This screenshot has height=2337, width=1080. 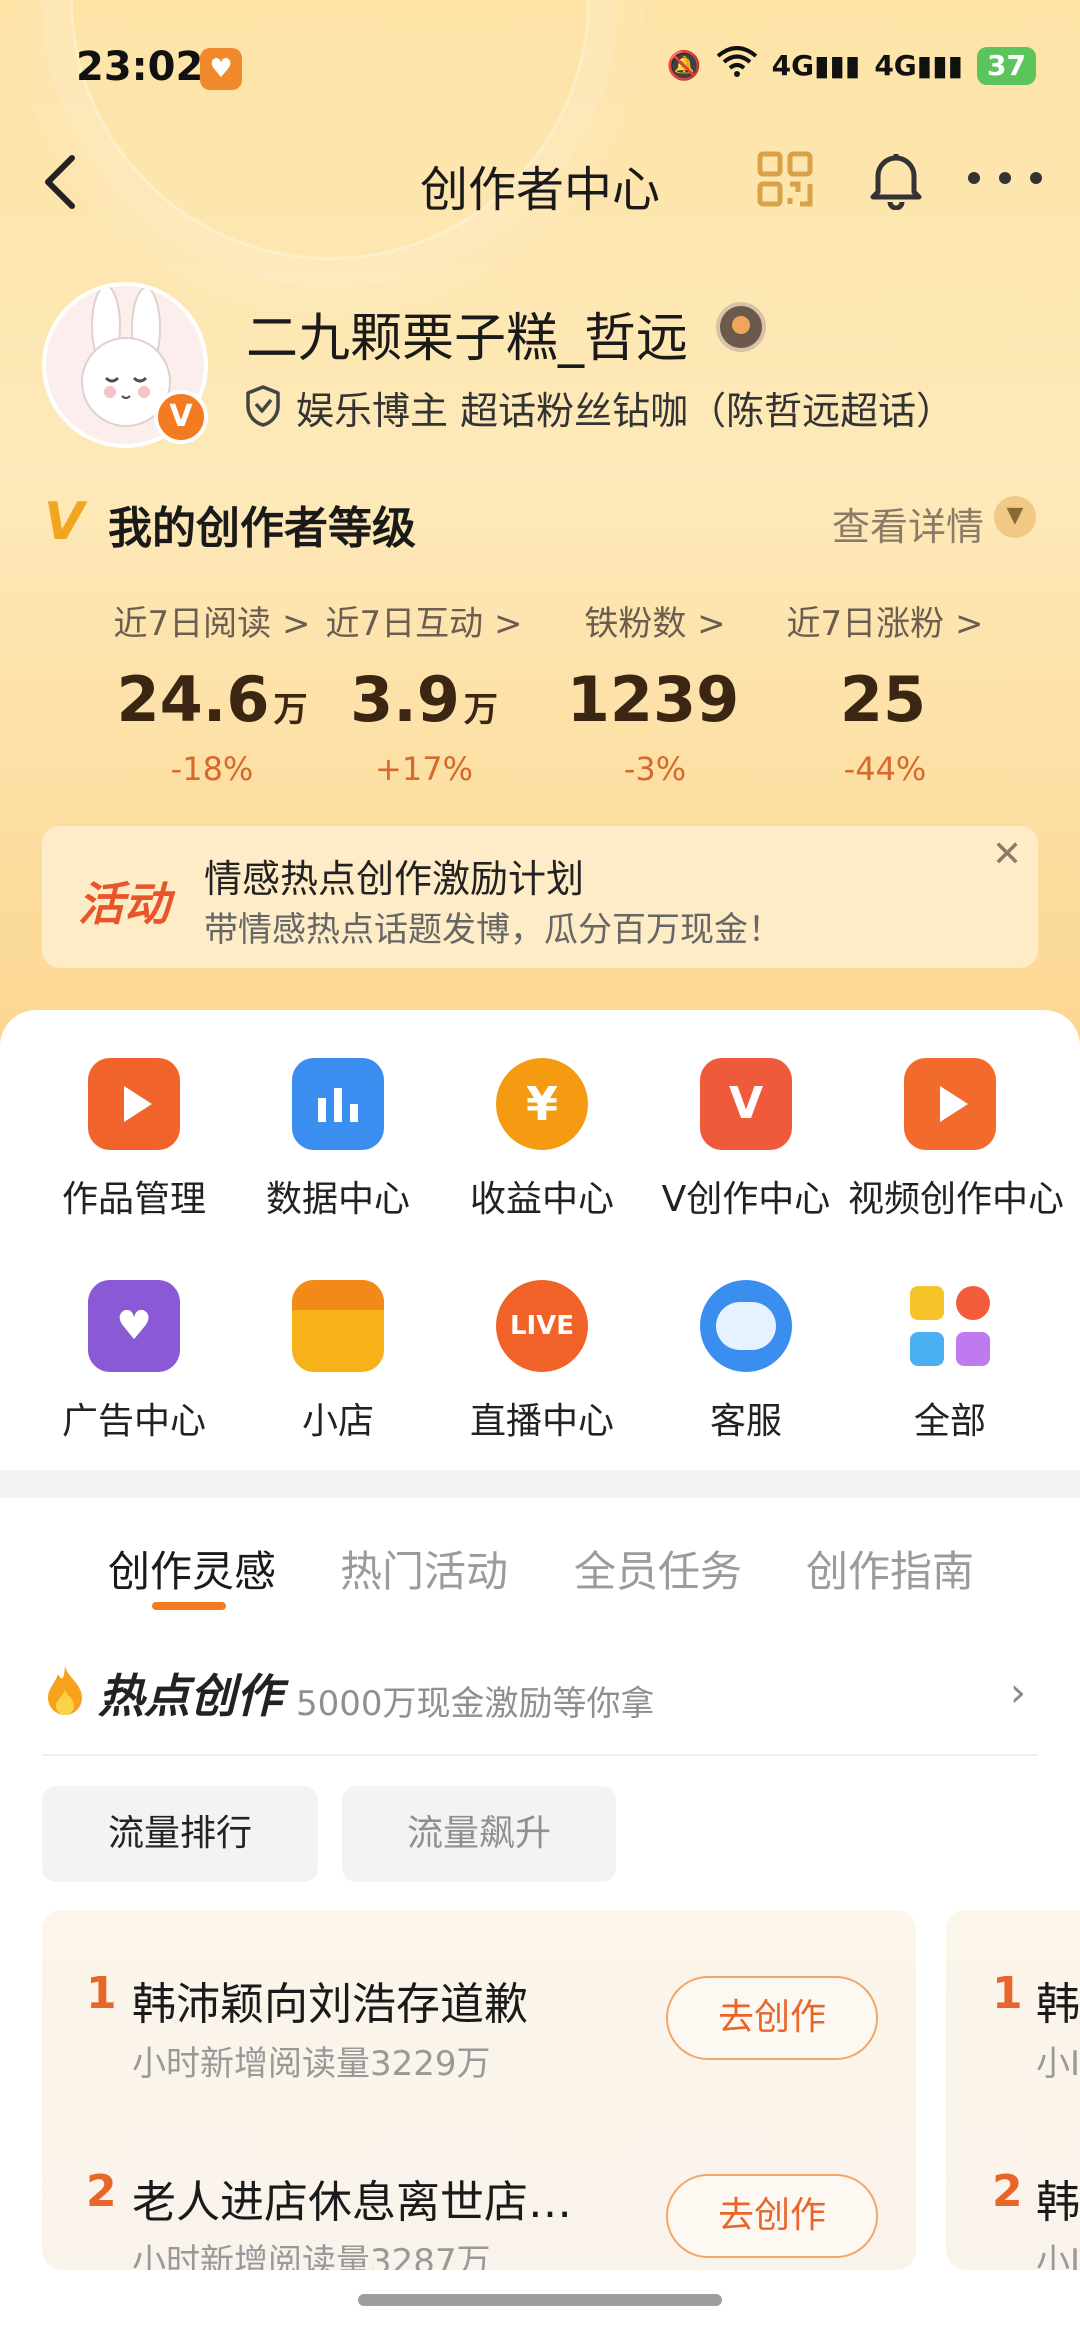 What do you see at coordinates (311, 2064) in the screenshot?
I see `rank-subtitle: 小时新增阅读量3229万` at bounding box center [311, 2064].